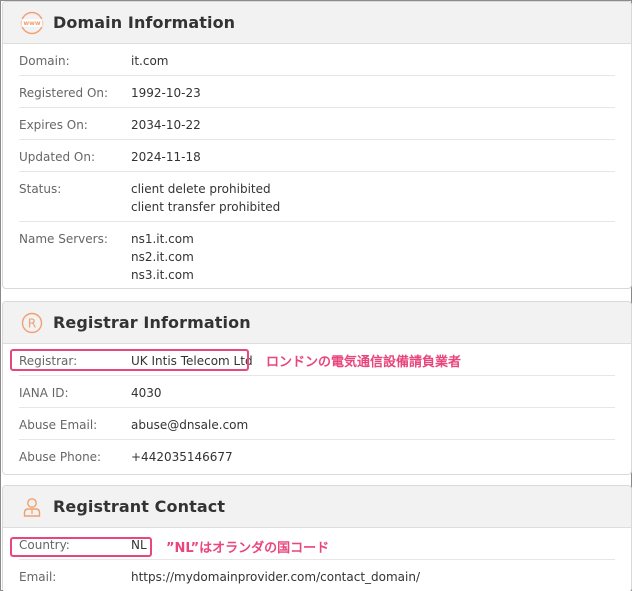 This screenshot has height=591, width=632. I want to click on row-value: 2034-10-22, so click(166, 125).